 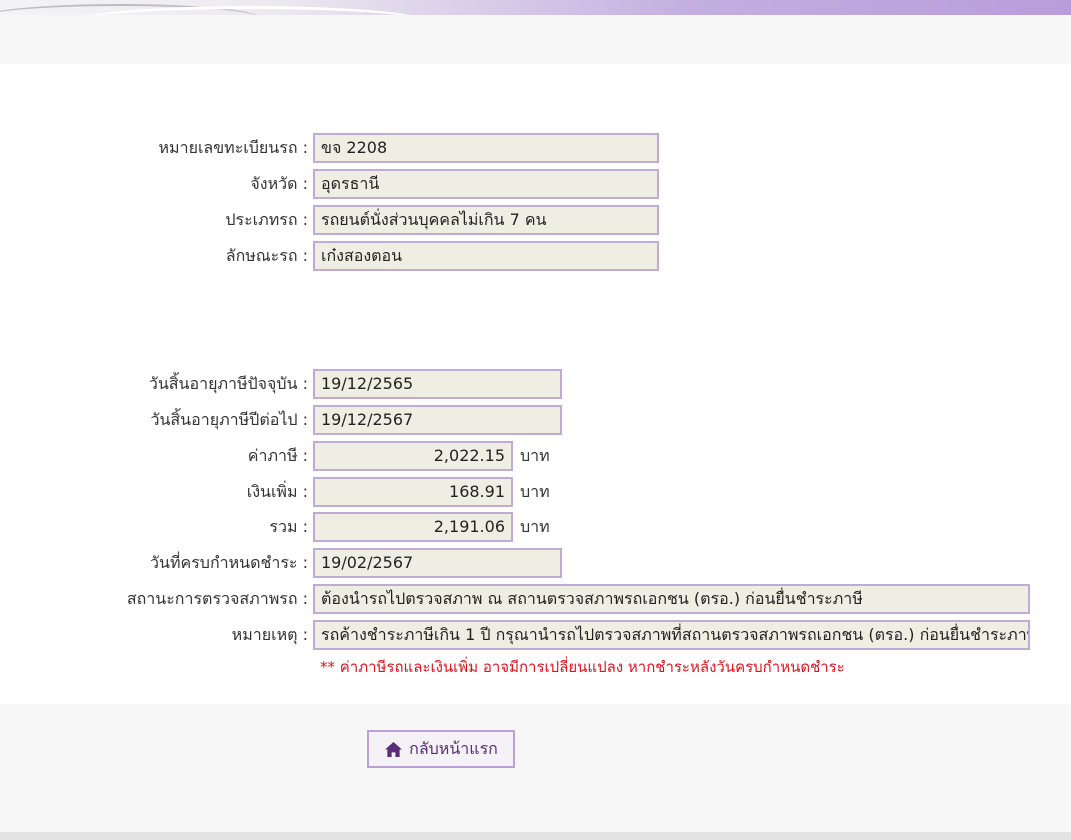 I want to click on plate-row: หมายเลขทะเบียนรถ : ขจ 2208, so click(x=535, y=148).